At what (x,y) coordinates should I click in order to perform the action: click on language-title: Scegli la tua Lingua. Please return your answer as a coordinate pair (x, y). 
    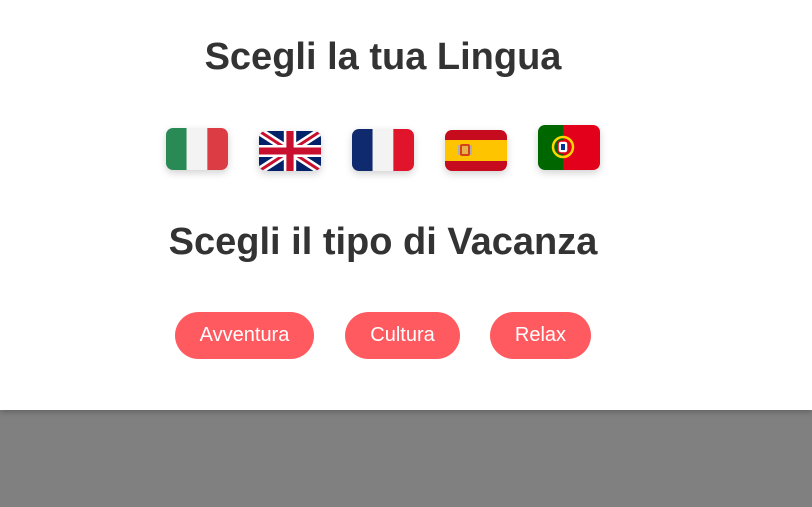
    Looking at the image, I should click on (383, 57).